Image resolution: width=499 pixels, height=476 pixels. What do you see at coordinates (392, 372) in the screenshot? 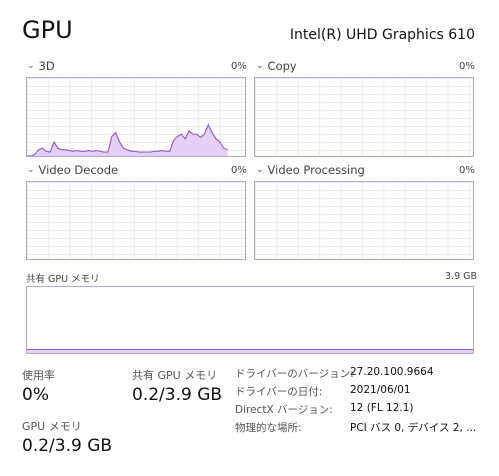
I see `driver-version-value: 27.20.100.9664` at bounding box center [392, 372].